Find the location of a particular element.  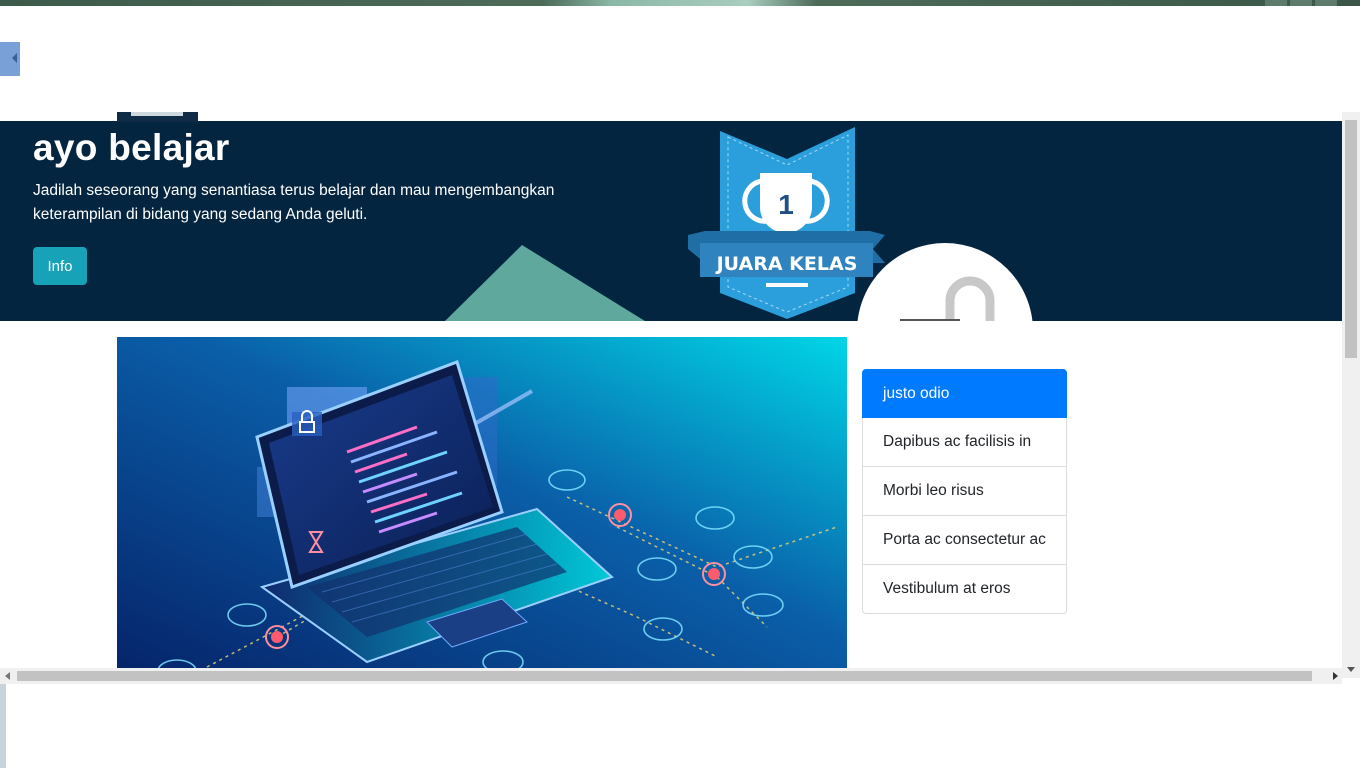

hero-title: ayo belajar is located at coordinates (131, 147).